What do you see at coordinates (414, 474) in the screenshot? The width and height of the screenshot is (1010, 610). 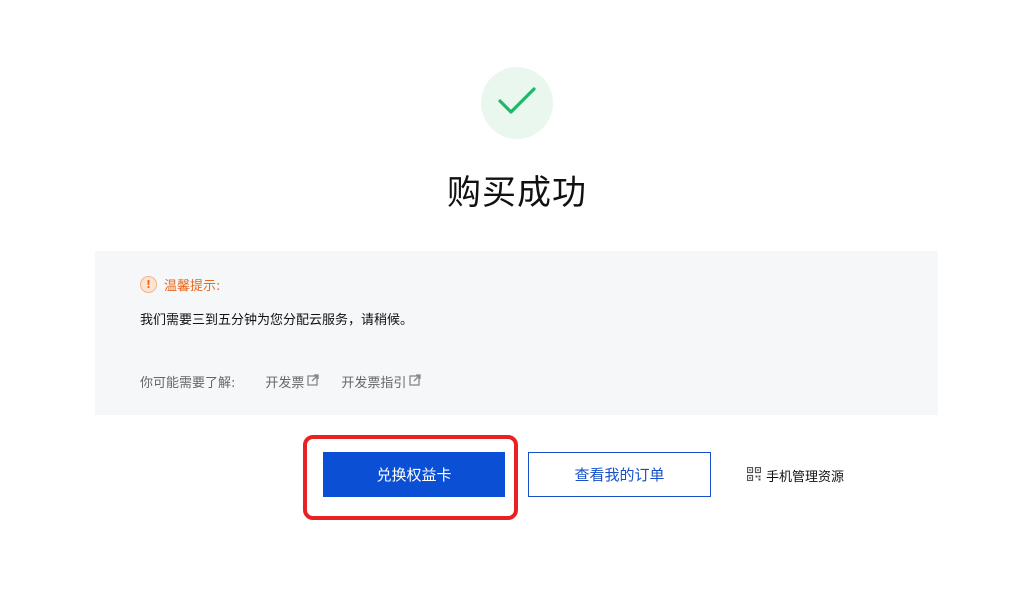 I see `redeem-card-button: 兑换权益卡` at bounding box center [414, 474].